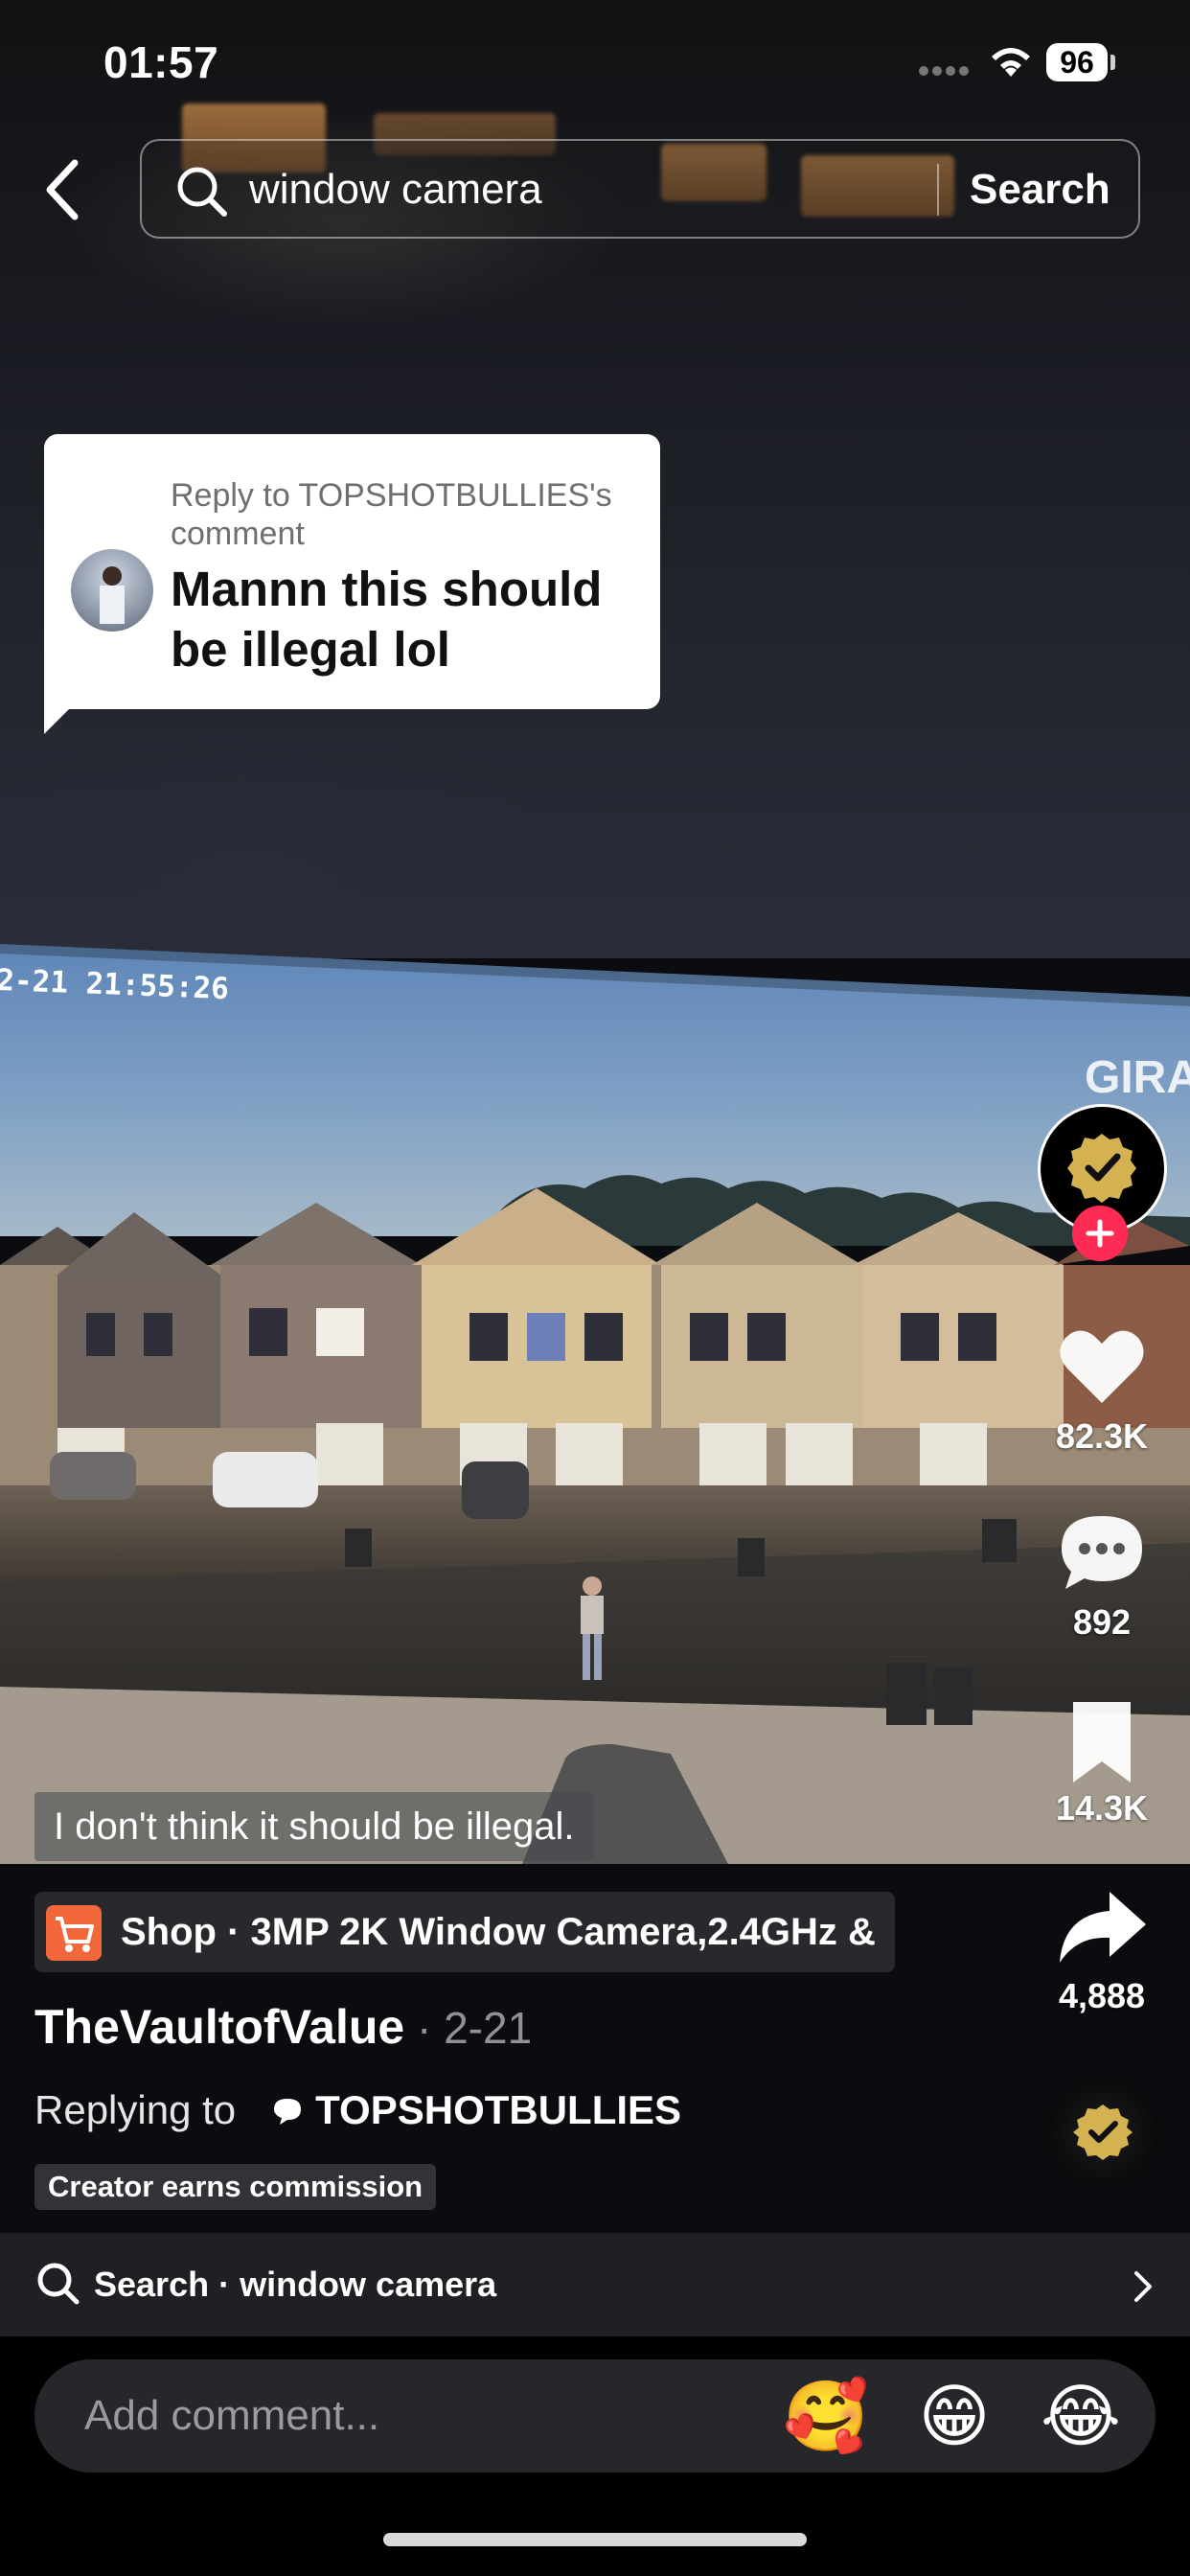  What do you see at coordinates (112, 590) in the screenshot?
I see `commenter-avatar` at bounding box center [112, 590].